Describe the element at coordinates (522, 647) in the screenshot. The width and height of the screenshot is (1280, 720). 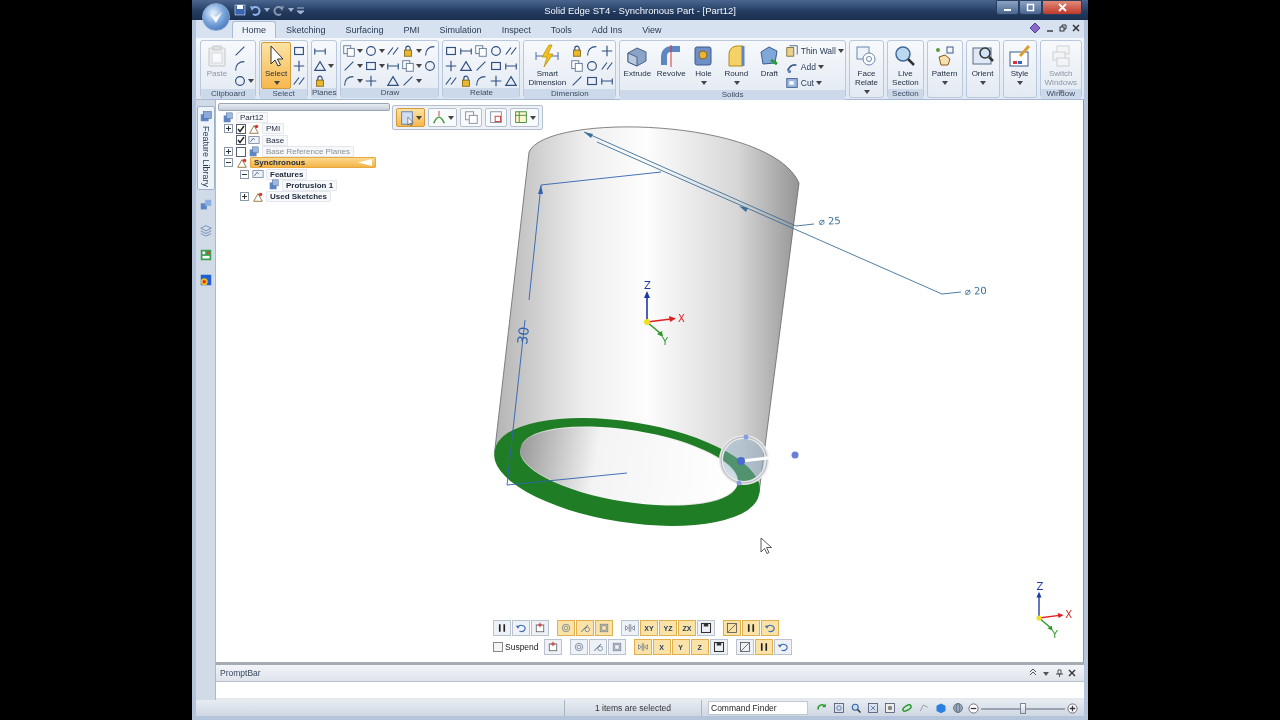
I see `checkbox-label: Suspend` at that location.